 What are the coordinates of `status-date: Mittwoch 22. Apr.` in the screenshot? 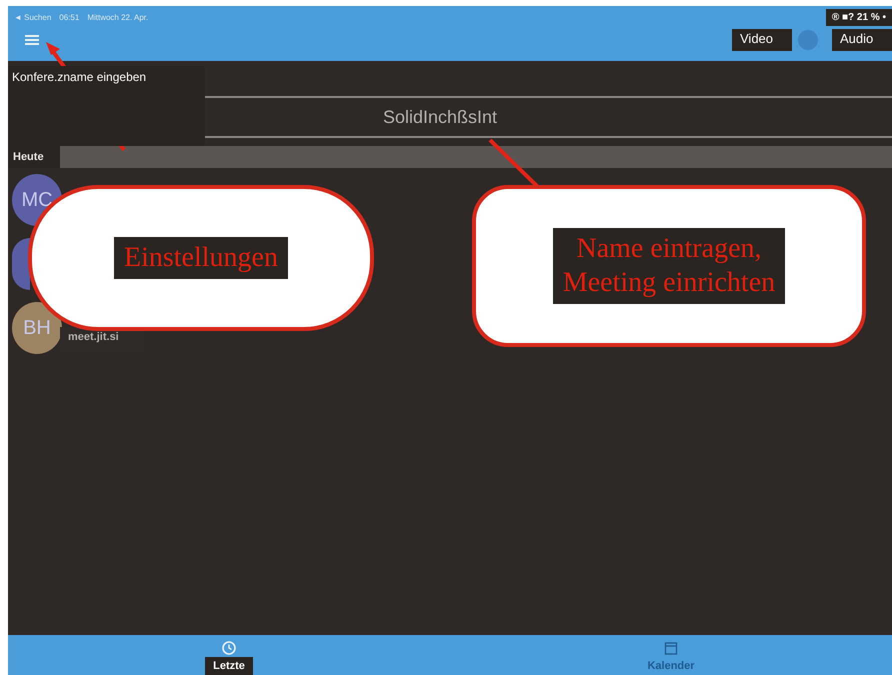 It's located at (117, 17).